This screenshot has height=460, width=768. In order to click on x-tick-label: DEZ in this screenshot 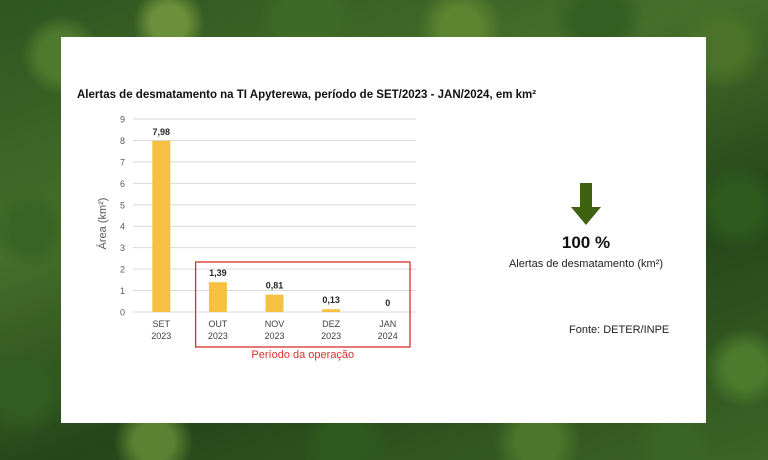, I will do `click(331, 324)`.